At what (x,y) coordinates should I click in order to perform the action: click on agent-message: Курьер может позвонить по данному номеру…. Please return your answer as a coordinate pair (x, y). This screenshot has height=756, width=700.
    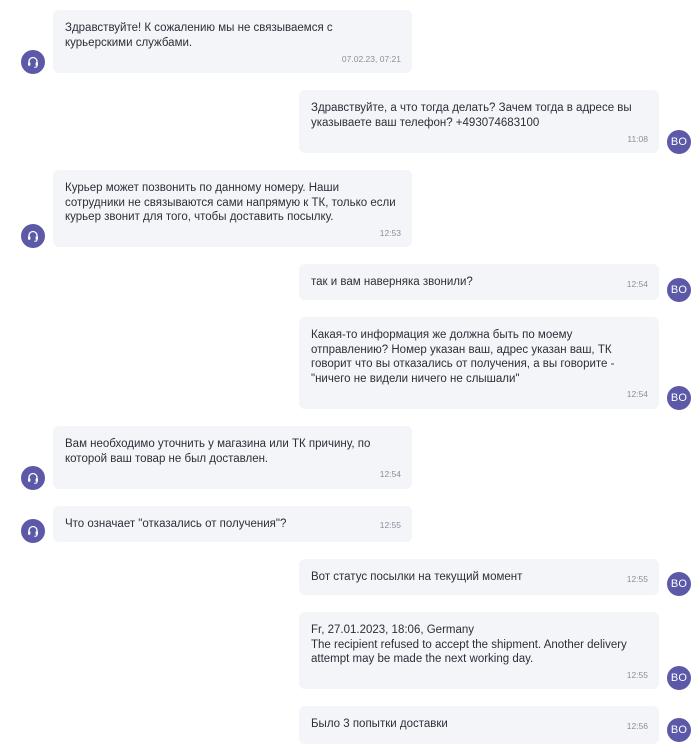
    Looking at the image, I should click on (232, 208).